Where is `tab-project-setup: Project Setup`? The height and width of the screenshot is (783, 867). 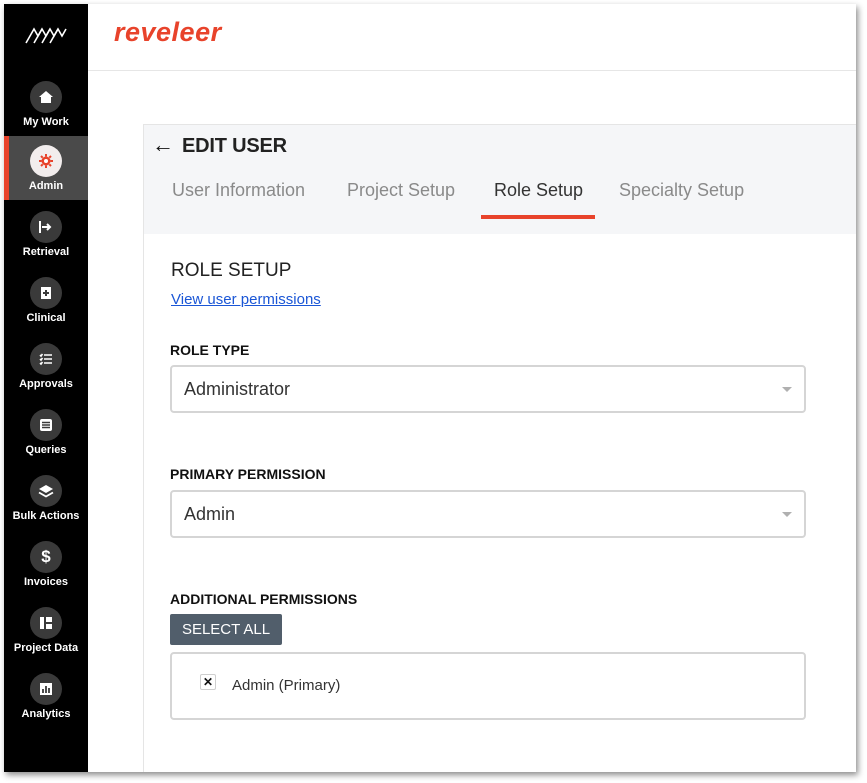 tab-project-setup: Project Setup is located at coordinates (401, 190).